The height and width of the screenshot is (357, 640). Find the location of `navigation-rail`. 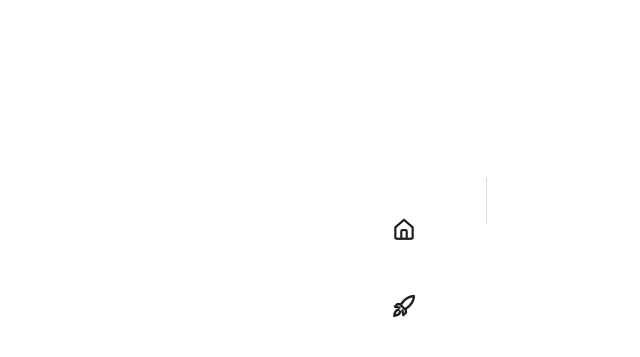

navigation-rail is located at coordinates (431, 266).